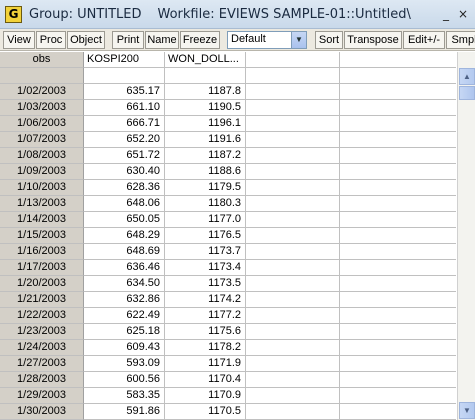 This screenshot has height=420, width=475. What do you see at coordinates (205, 140) in the screenshot?
I see `won-dollar-cell: 1191.6` at bounding box center [205, 140].